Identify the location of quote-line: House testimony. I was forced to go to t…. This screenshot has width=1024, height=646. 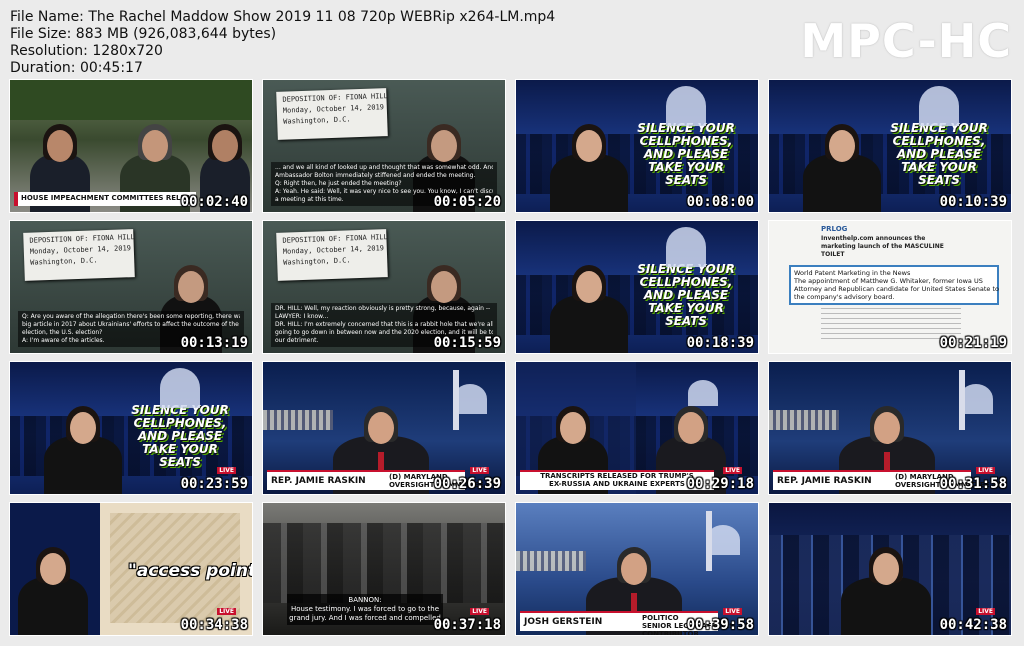
(365, 609).